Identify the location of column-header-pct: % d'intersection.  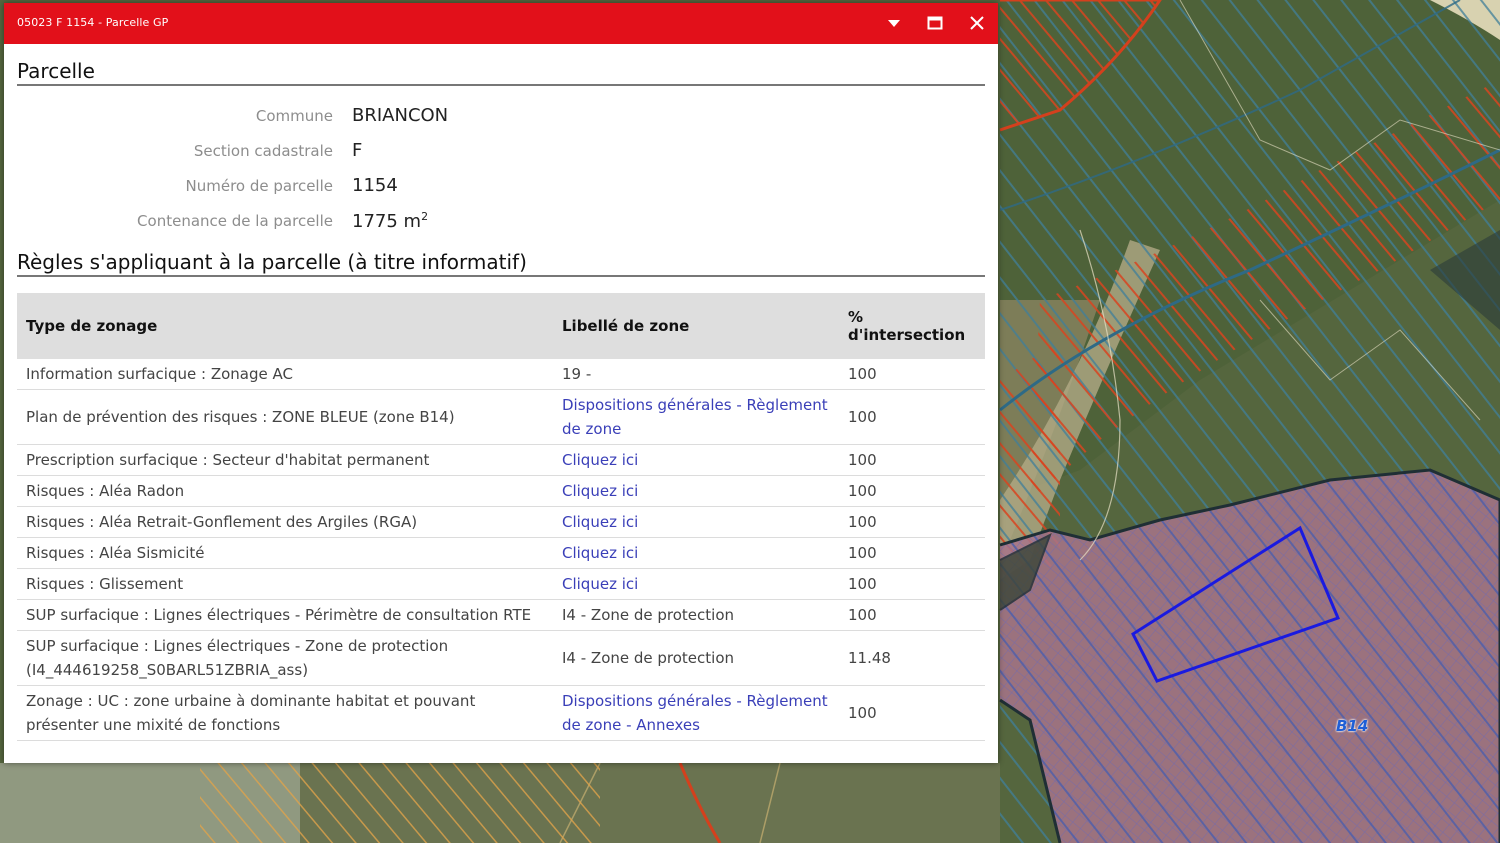
(912, 326).